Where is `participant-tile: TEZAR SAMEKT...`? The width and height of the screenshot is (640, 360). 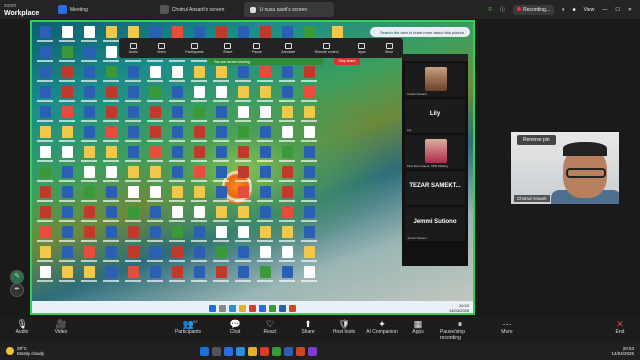
participant-tile: TEZAR SAMEKT... is located at coordinates (435, 188).